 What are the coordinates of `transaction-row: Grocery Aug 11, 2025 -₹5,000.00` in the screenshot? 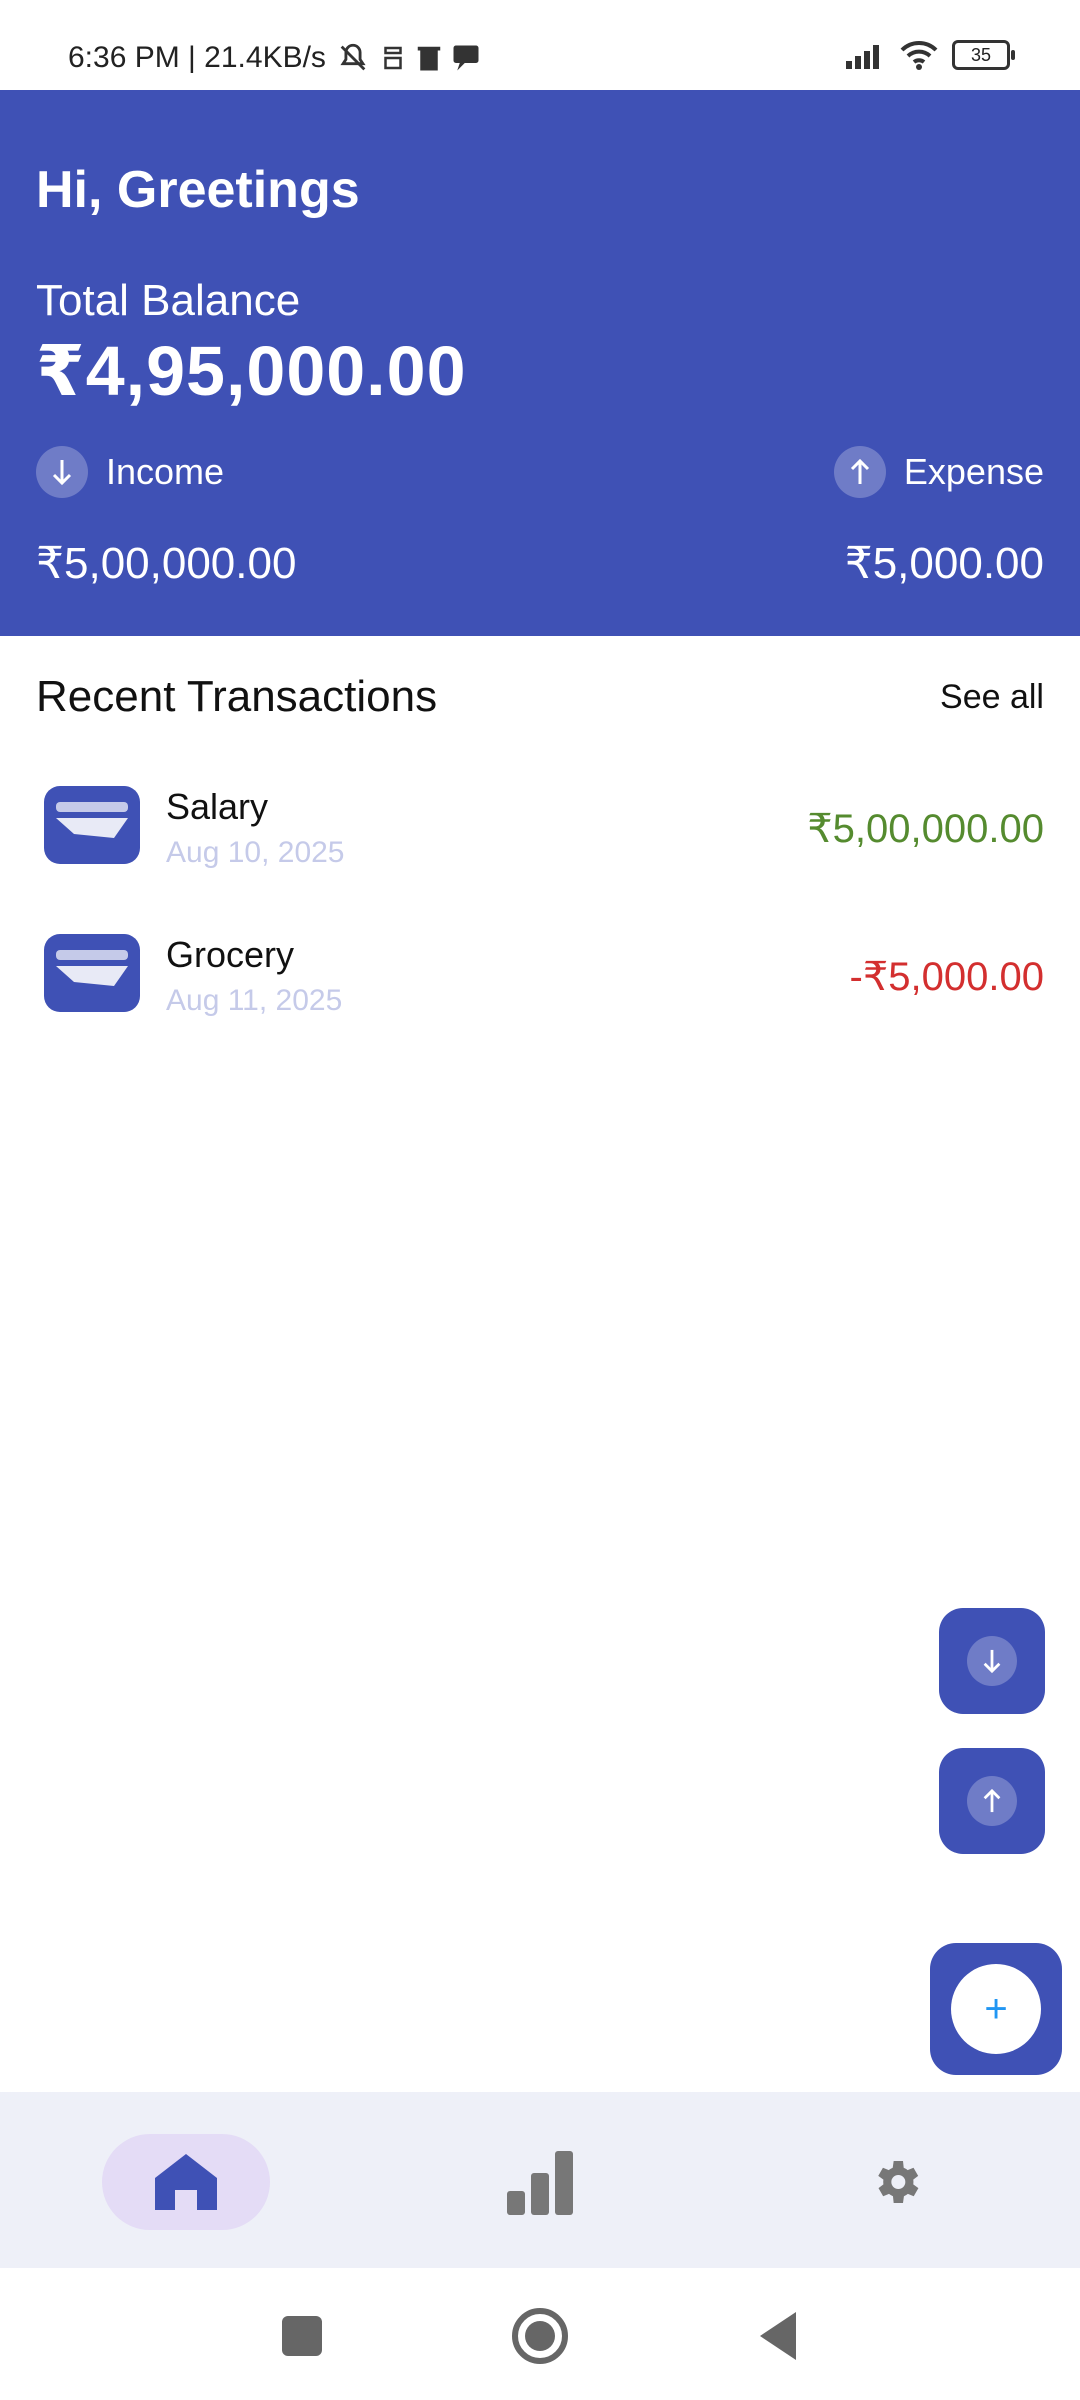 It's located at (540, 974).